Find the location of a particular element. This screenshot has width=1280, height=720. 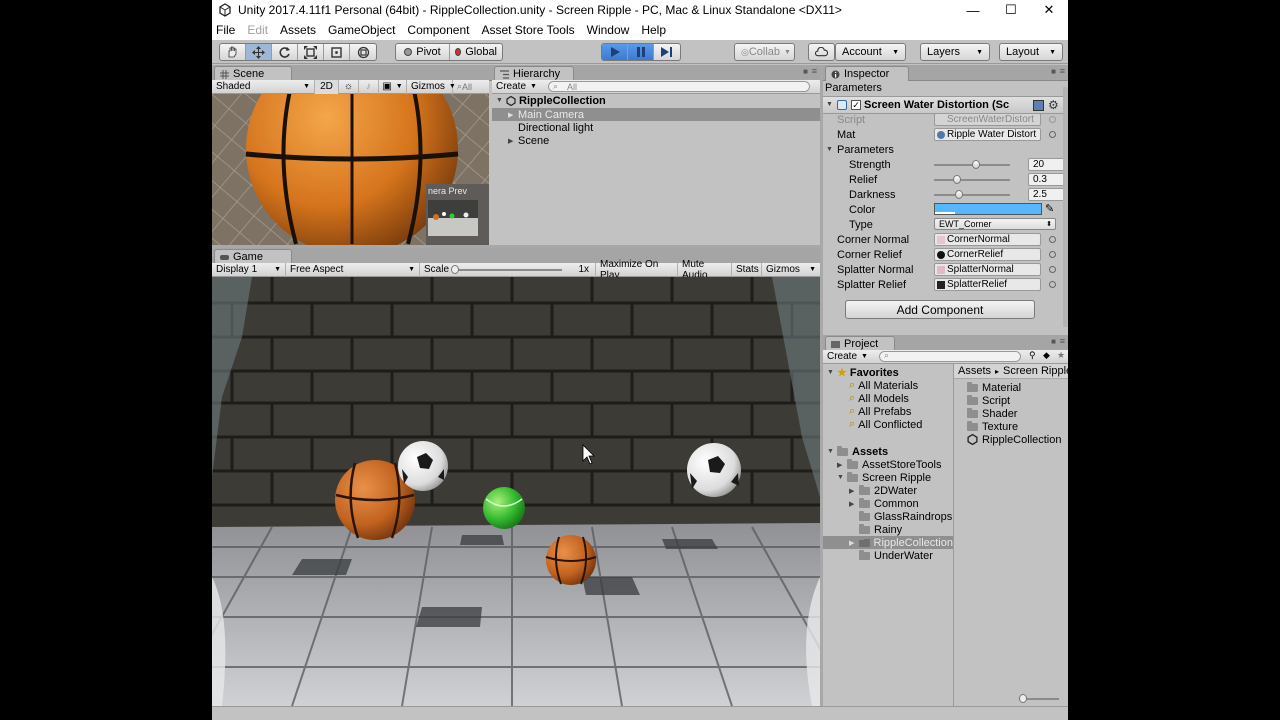

hierarchy-item-directional-light: Directional light is located at coordinates (656, 127).